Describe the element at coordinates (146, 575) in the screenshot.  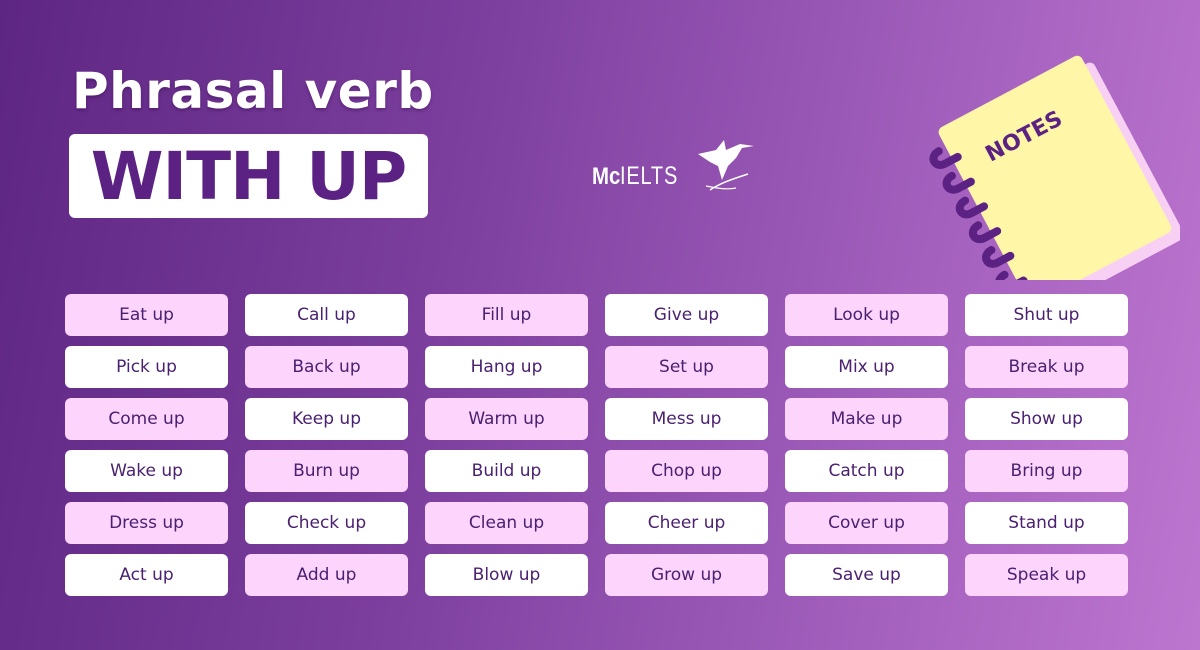
I see `phrasal-verb-card: Act up` at that location.